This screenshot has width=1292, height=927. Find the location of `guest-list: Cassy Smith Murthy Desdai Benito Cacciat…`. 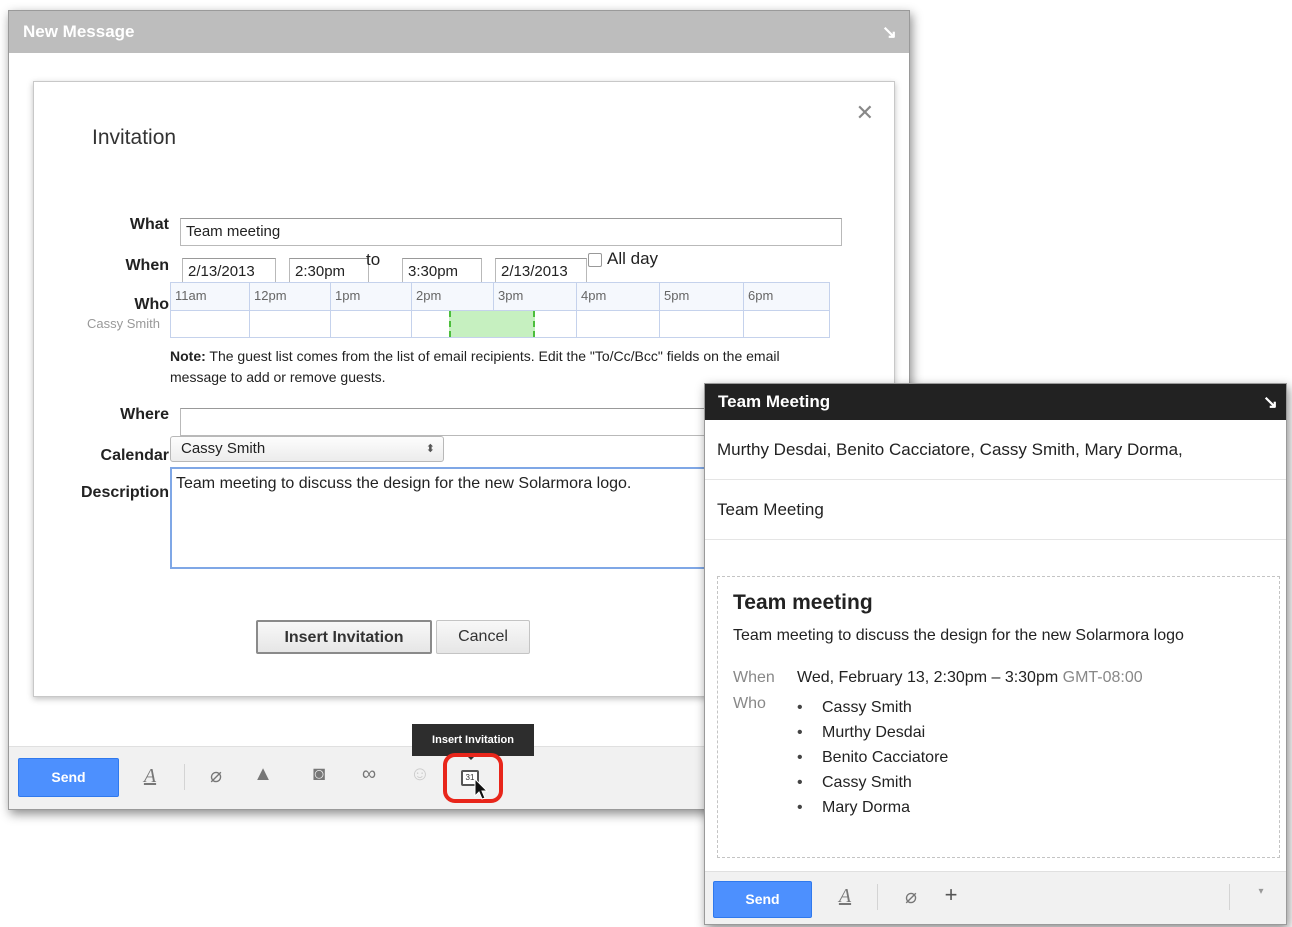

guest-list: Cassy Smith Murthy Desdai Benito Cacciat… is located at coordinates (872, 757).